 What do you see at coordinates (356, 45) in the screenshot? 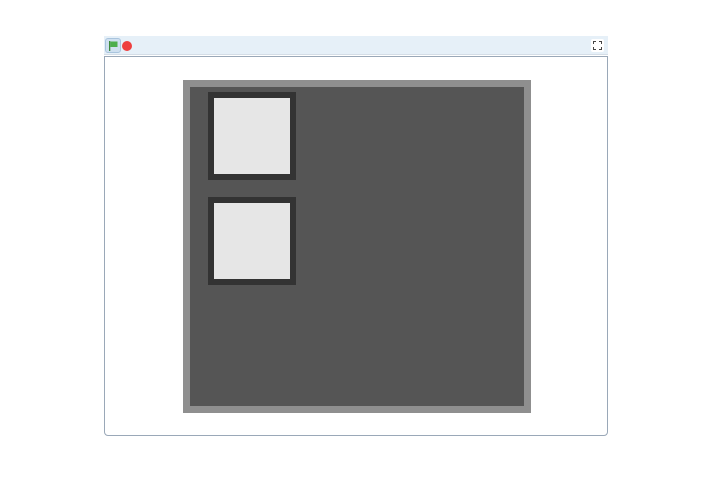
I see `stage-toolbar` at bounding box center [356, 45].